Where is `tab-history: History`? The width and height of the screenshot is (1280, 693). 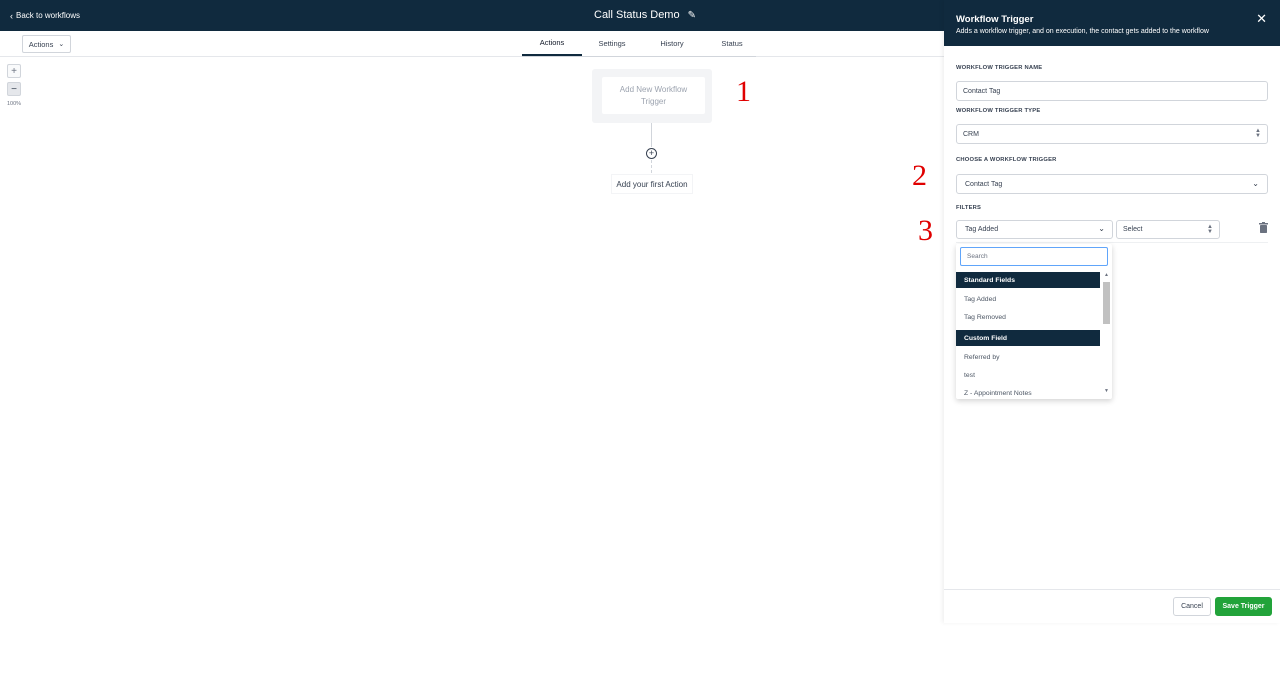
tab-history: History is located at coordinates (672, 43).